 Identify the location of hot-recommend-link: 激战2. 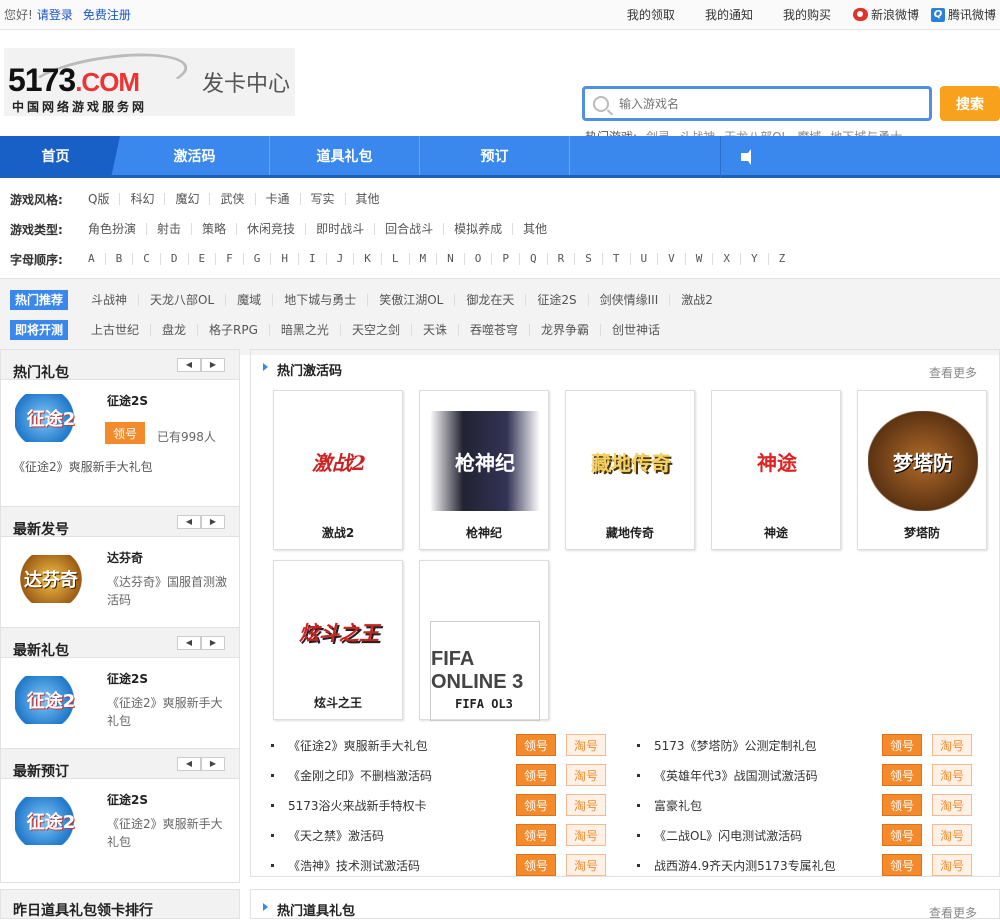
(697, 300).